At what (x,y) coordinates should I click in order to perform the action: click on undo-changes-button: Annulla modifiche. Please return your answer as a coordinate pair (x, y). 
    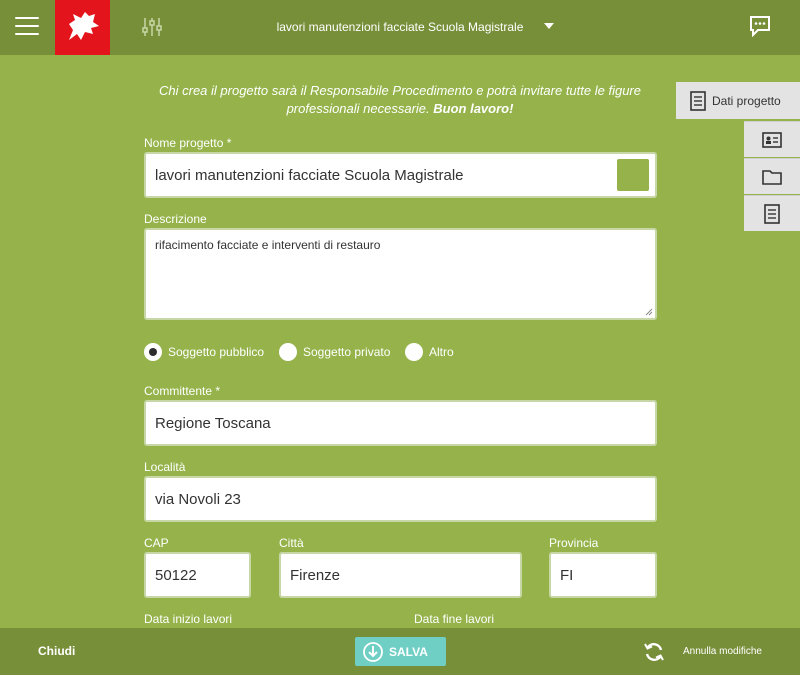
    Looking at the image, I should click on (702, 651).